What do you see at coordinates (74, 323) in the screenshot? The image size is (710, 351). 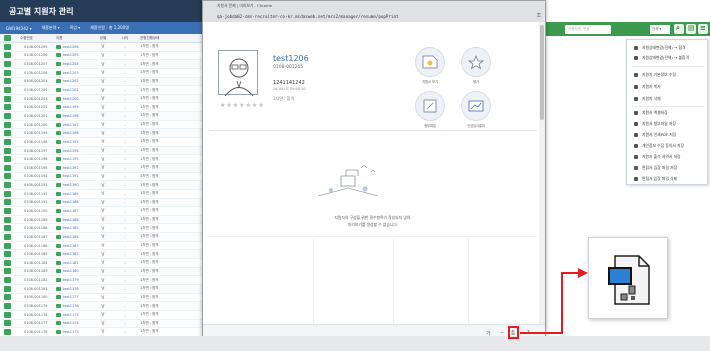 I see `applicant-name: test1174` at bounding box center [74, 323].